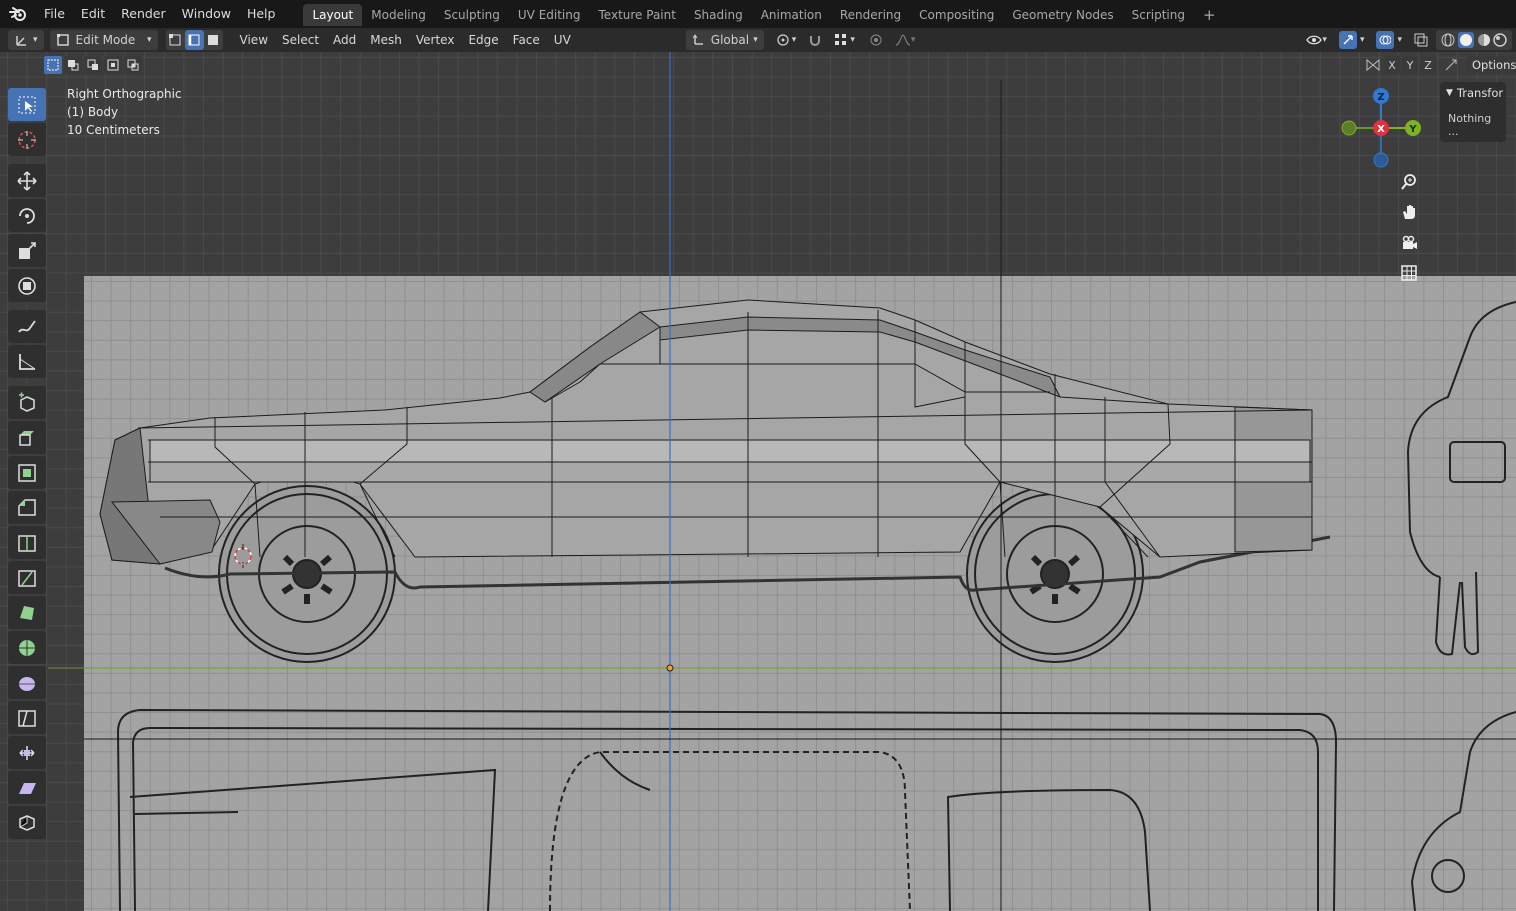 The height and width of the screenshot is (911, 1516). I want to click on mirror-y-toggle: Y, so click(1410, 65).